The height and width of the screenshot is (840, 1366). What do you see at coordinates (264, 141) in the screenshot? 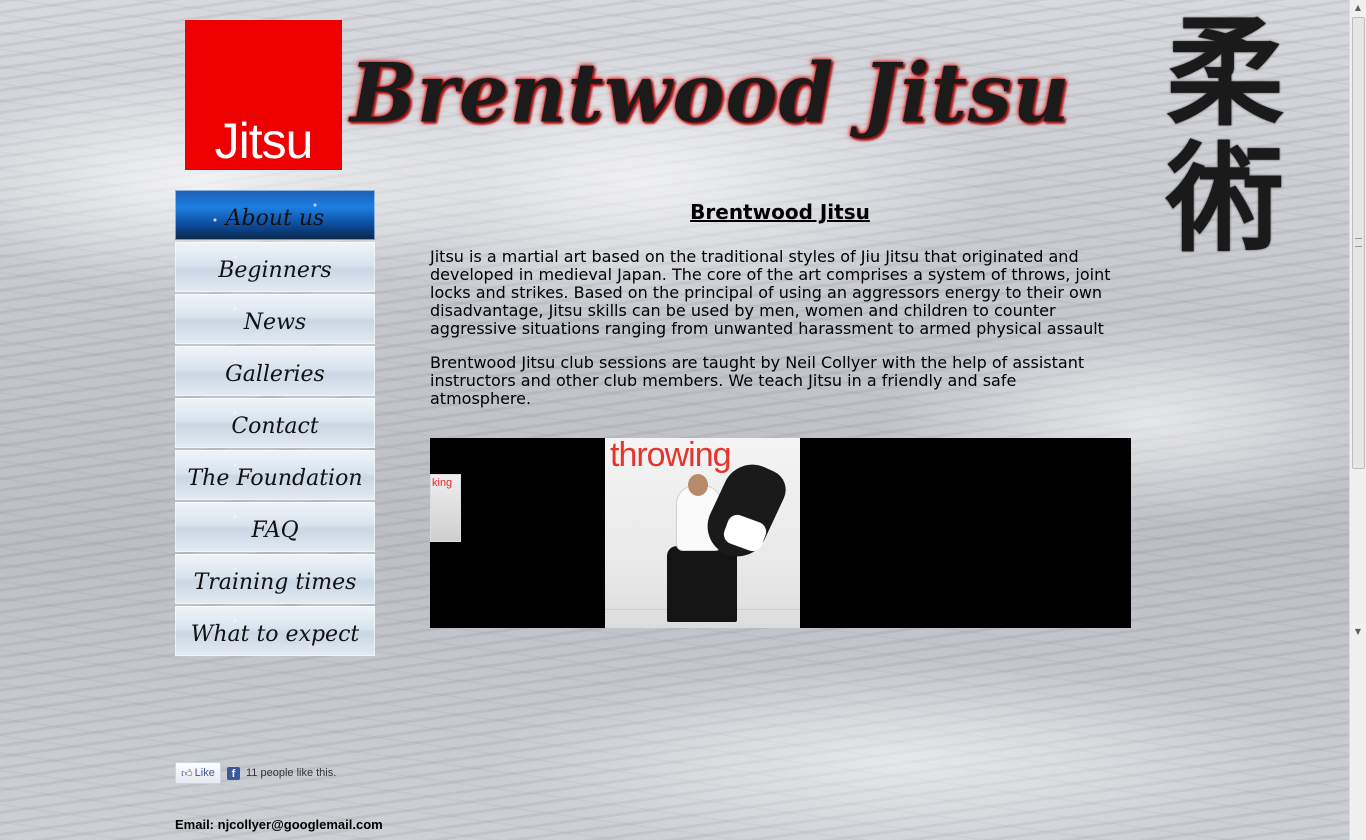
I see `logo-text: Jitsu` at bounding box center [264, 141].